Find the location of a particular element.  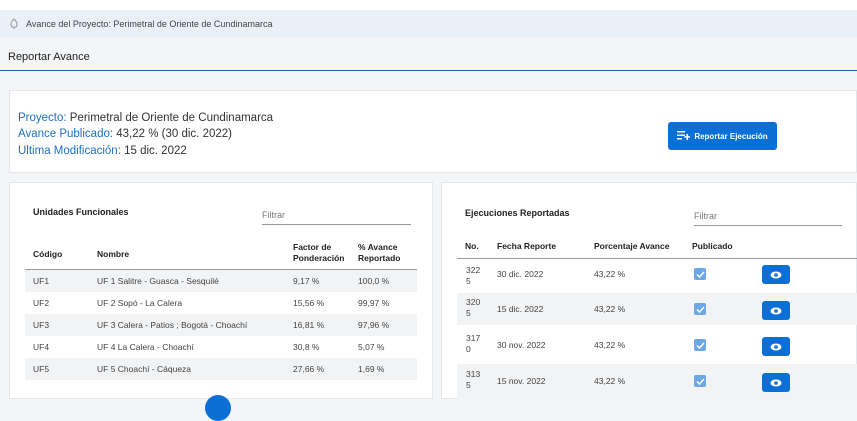

functional-units-title: Unidades Funcionales is located at coordinates (81, 212).